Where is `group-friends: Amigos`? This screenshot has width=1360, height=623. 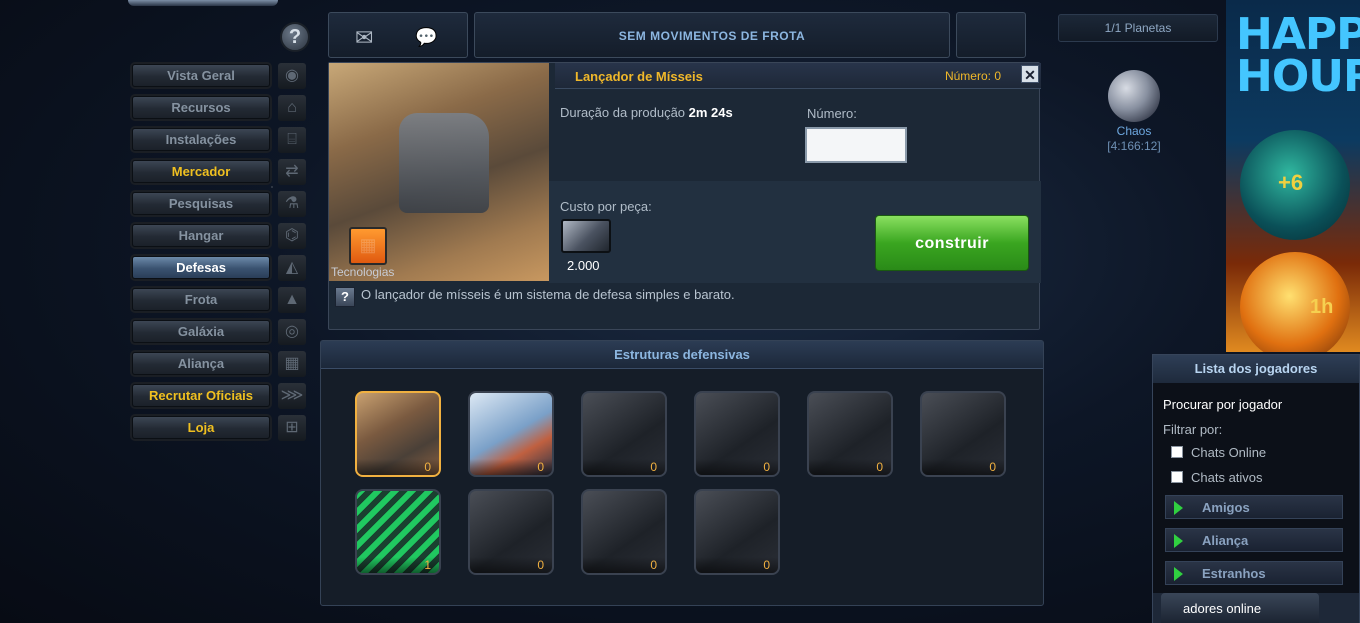
group-friends: Amigos is located at coordinates (1254, 507).